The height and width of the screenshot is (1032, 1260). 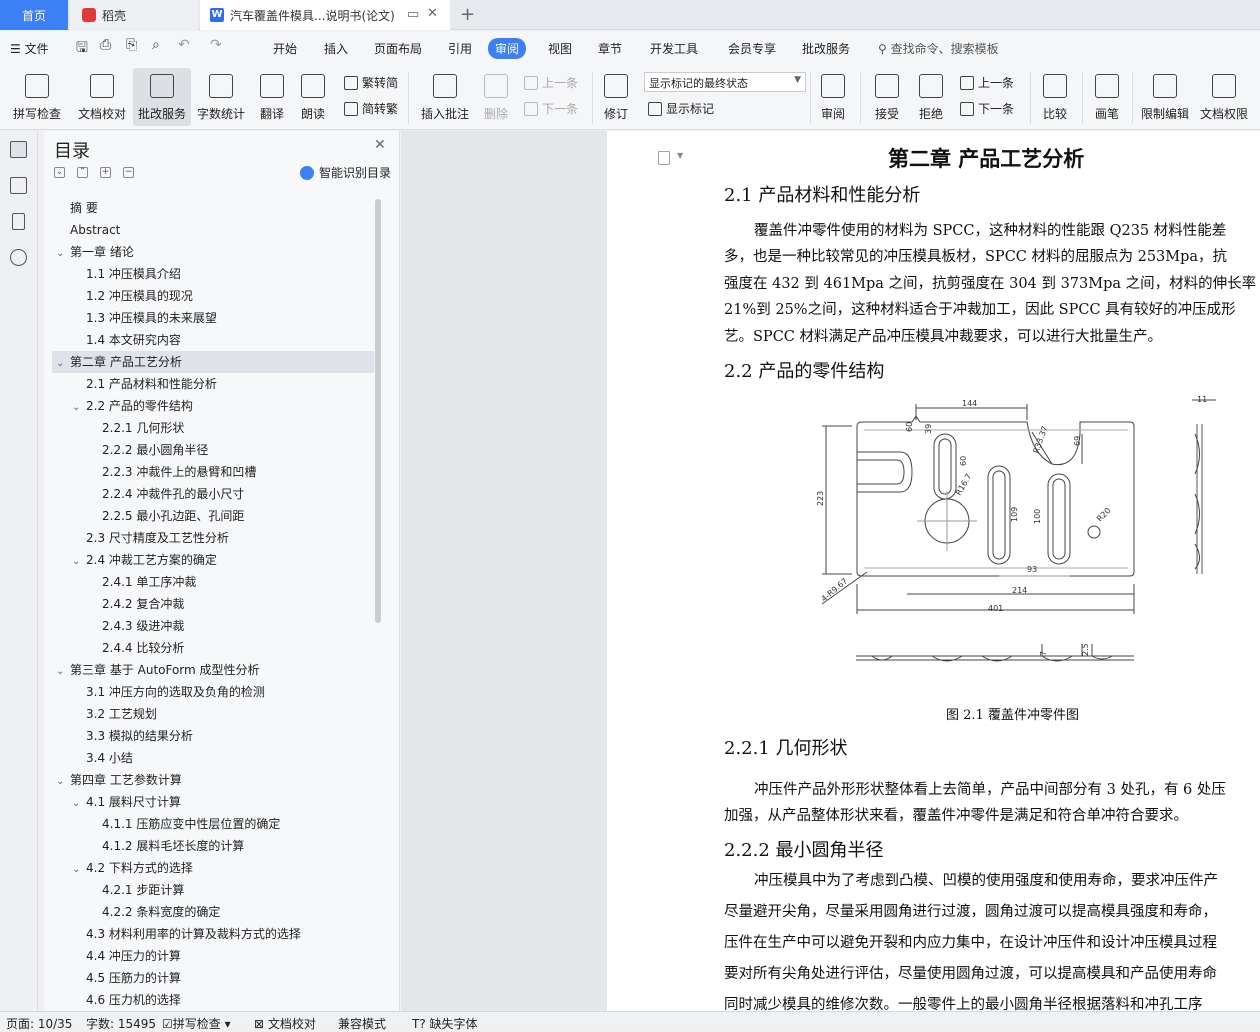 I want to click on toc-item: 4.2.1 步距计算, so click(x=213, y=890).